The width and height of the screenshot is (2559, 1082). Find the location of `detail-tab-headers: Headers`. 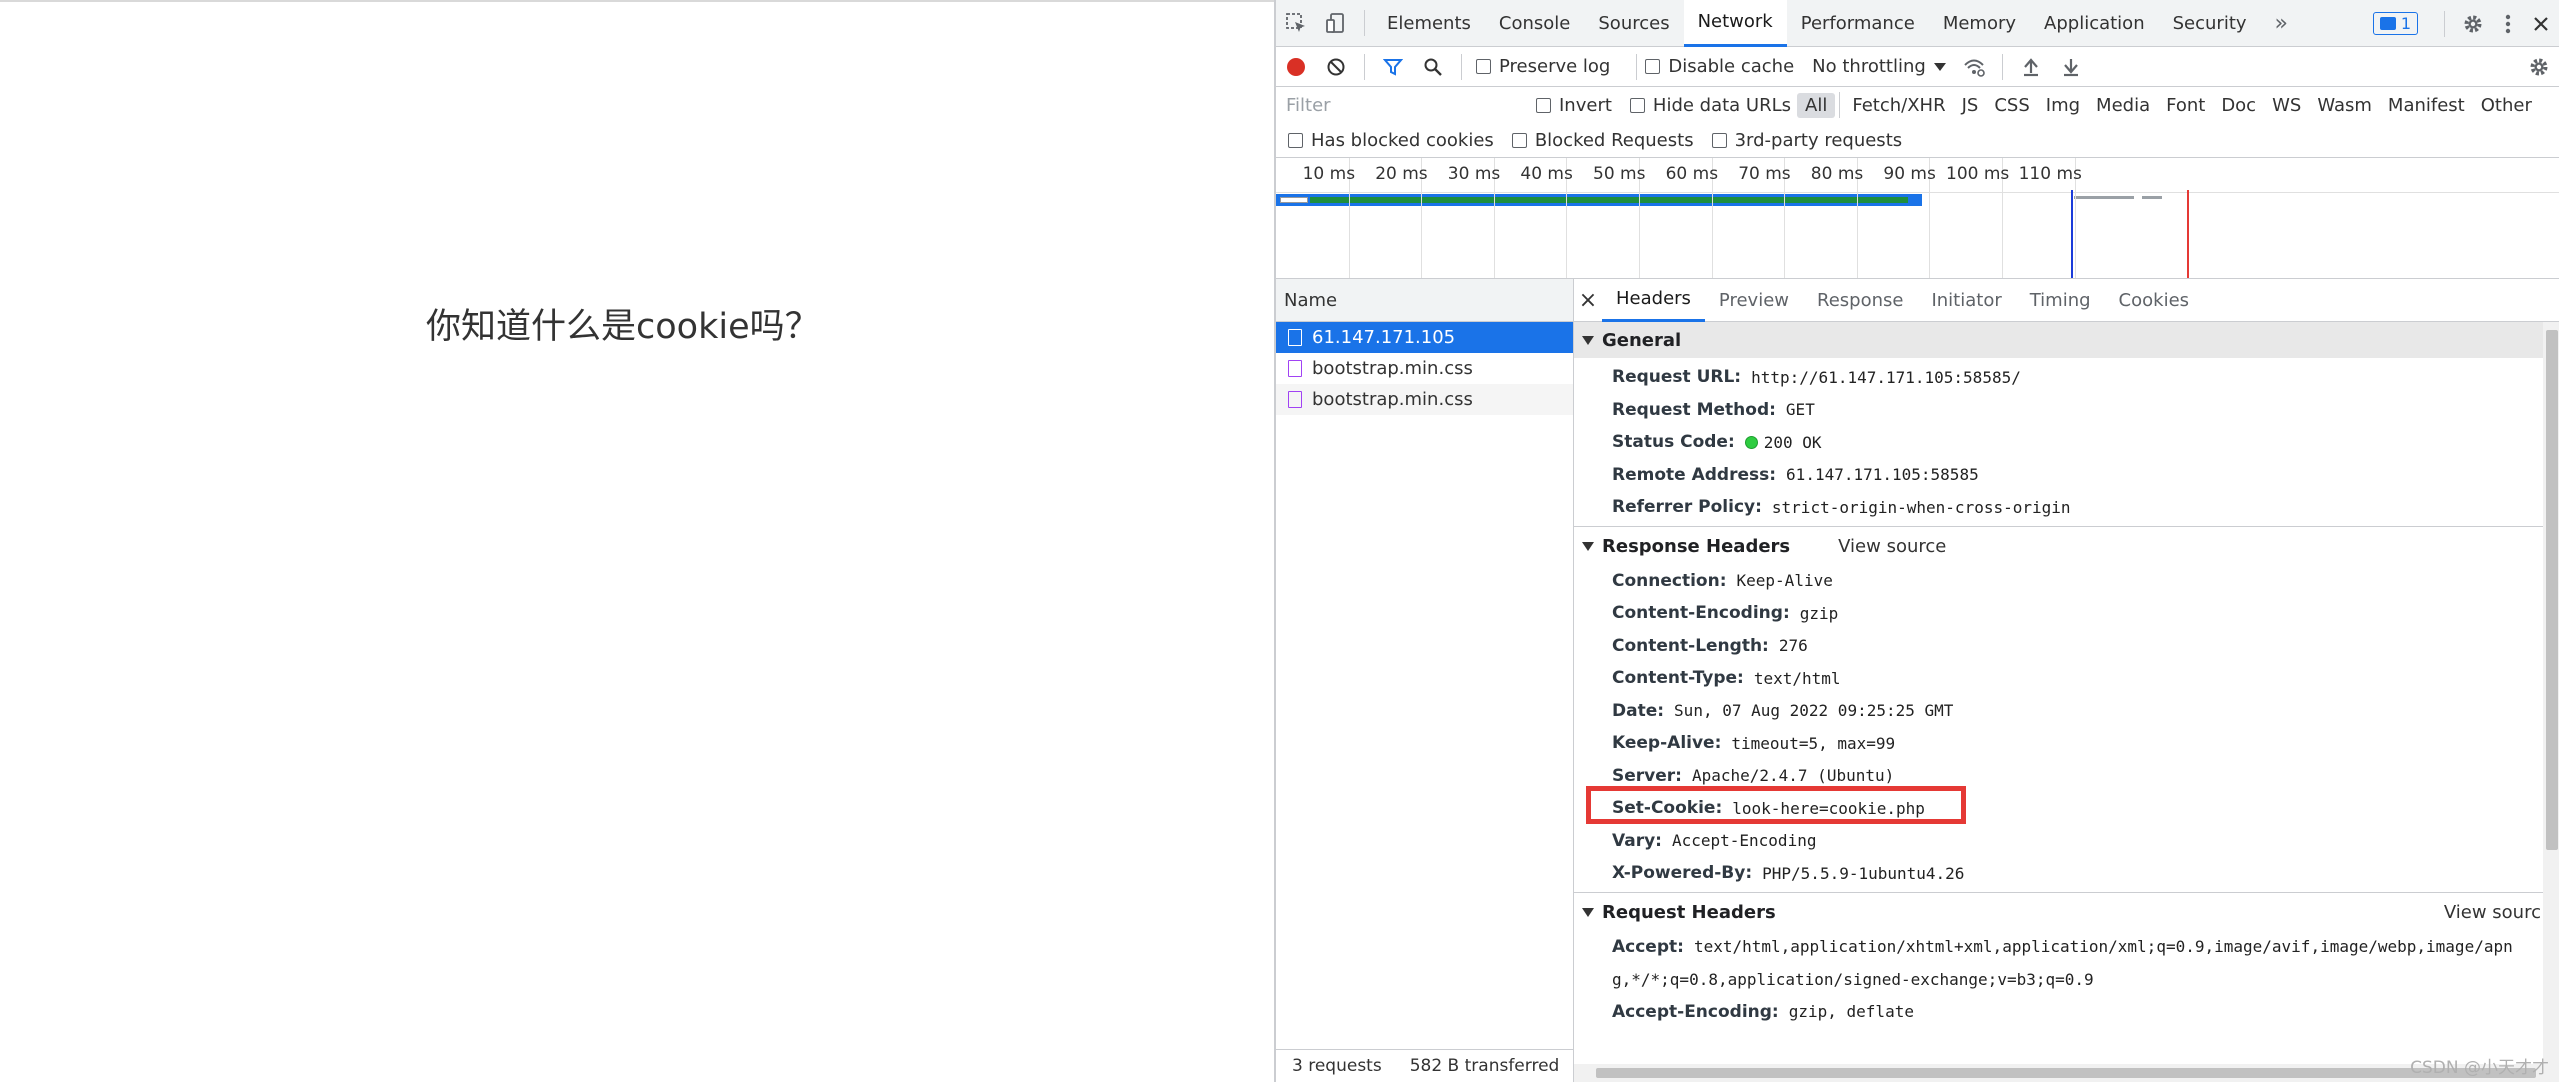

detail-tab-headers: Headers is located at coordinates (1653, 300).